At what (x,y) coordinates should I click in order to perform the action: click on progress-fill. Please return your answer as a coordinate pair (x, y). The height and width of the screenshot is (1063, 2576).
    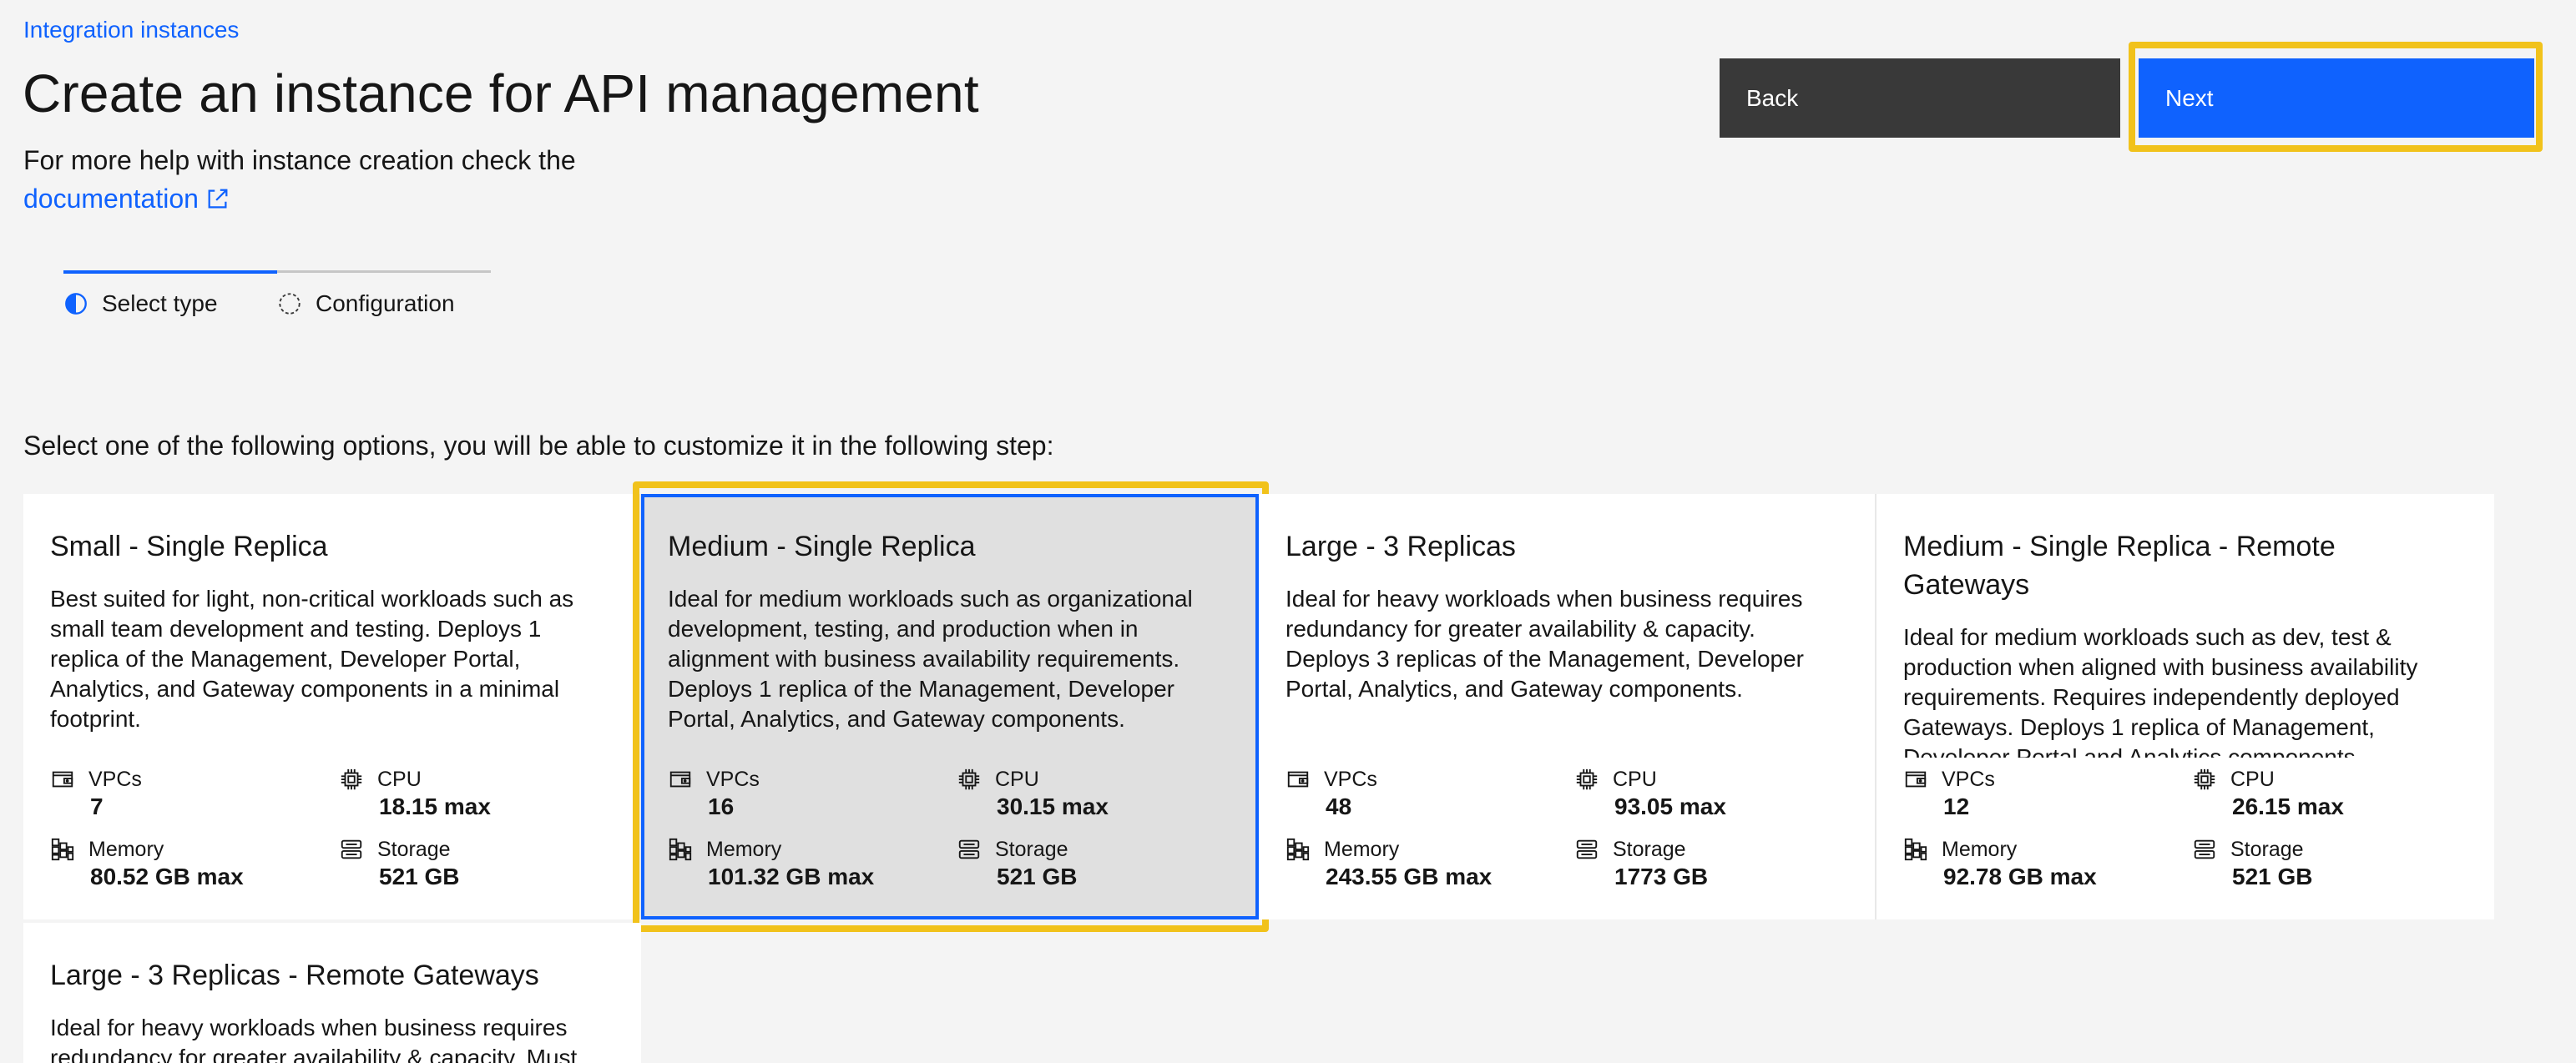
    Looking at the image, I should click on (170, 272).